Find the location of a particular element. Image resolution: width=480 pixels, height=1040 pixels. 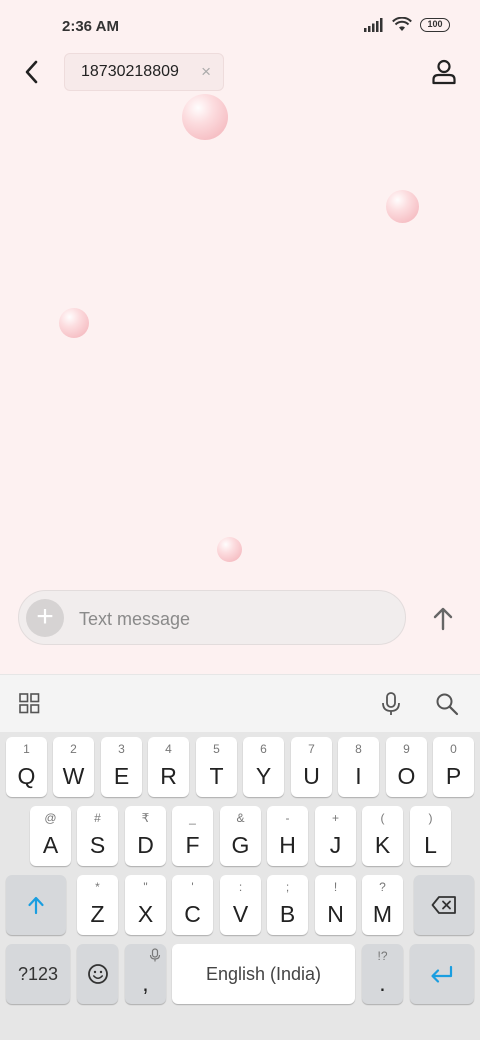

comma-key: , is located at coordinates (145, 974).